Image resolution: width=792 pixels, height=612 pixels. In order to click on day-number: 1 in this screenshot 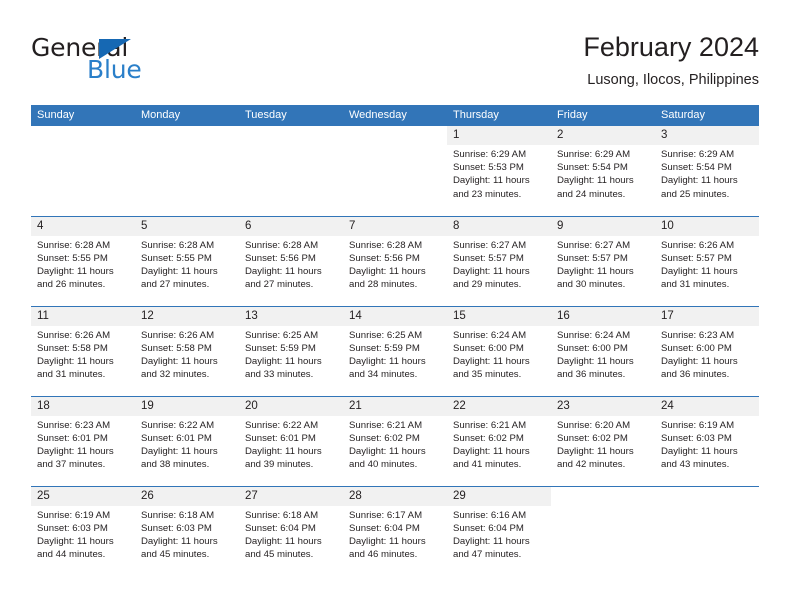, I will do `click(499, 135)`.